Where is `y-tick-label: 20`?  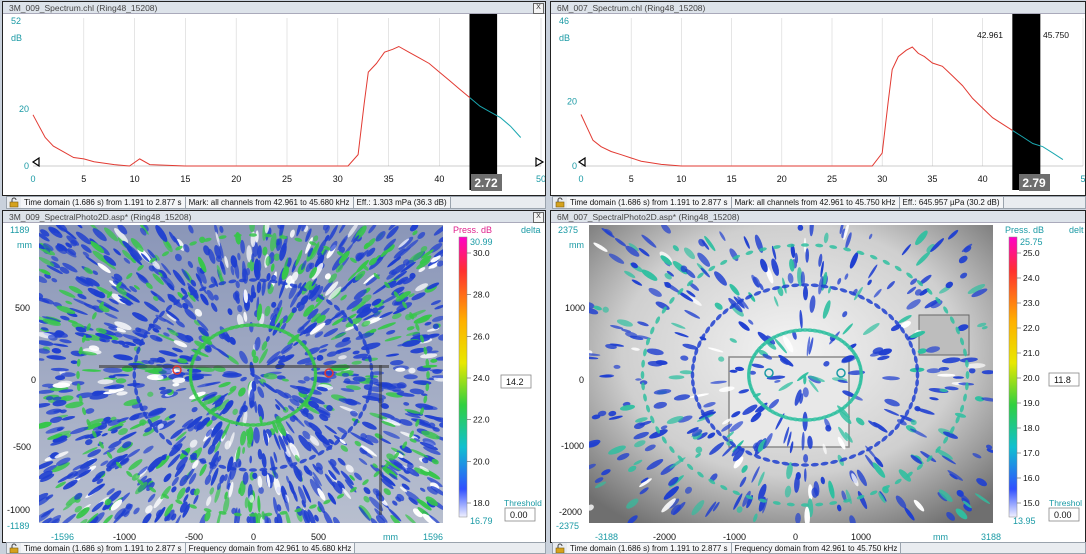
y-tick-label: 20 is located at coordinates (24, 109).